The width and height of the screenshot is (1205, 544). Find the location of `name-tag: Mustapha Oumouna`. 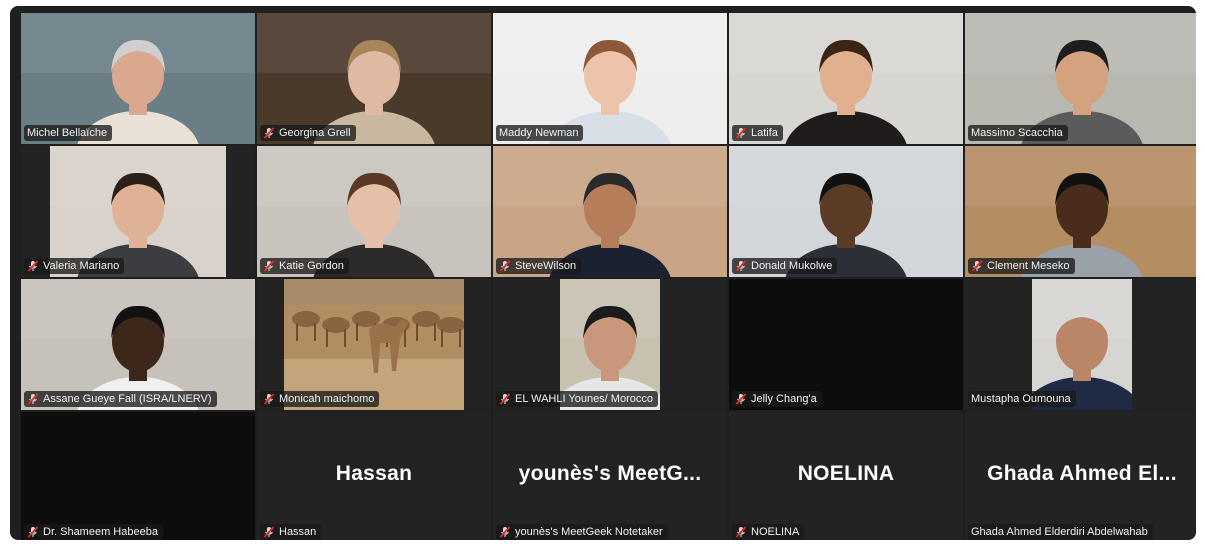

name-tag: Mustapha Oumouna is located at coordinates (1022, 399).